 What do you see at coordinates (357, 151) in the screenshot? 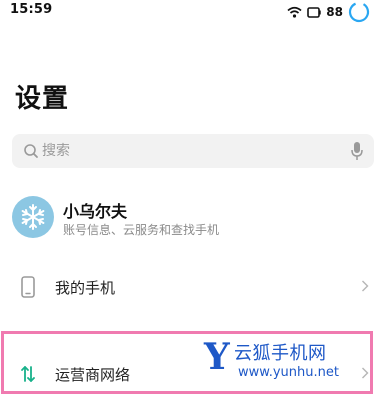
I see `microphone-icon` at bounding box center [357, 151].